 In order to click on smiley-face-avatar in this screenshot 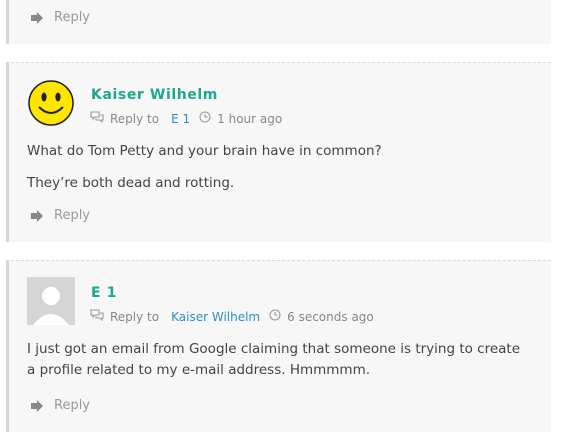, I will do `click(51, 103)`.